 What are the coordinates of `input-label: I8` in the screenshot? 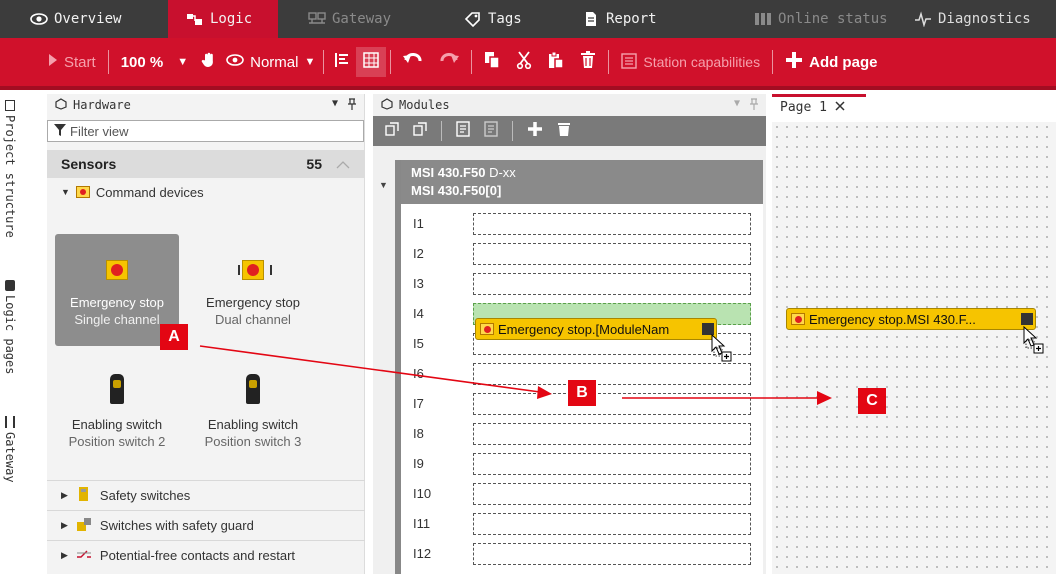 It's located at (418, 433).